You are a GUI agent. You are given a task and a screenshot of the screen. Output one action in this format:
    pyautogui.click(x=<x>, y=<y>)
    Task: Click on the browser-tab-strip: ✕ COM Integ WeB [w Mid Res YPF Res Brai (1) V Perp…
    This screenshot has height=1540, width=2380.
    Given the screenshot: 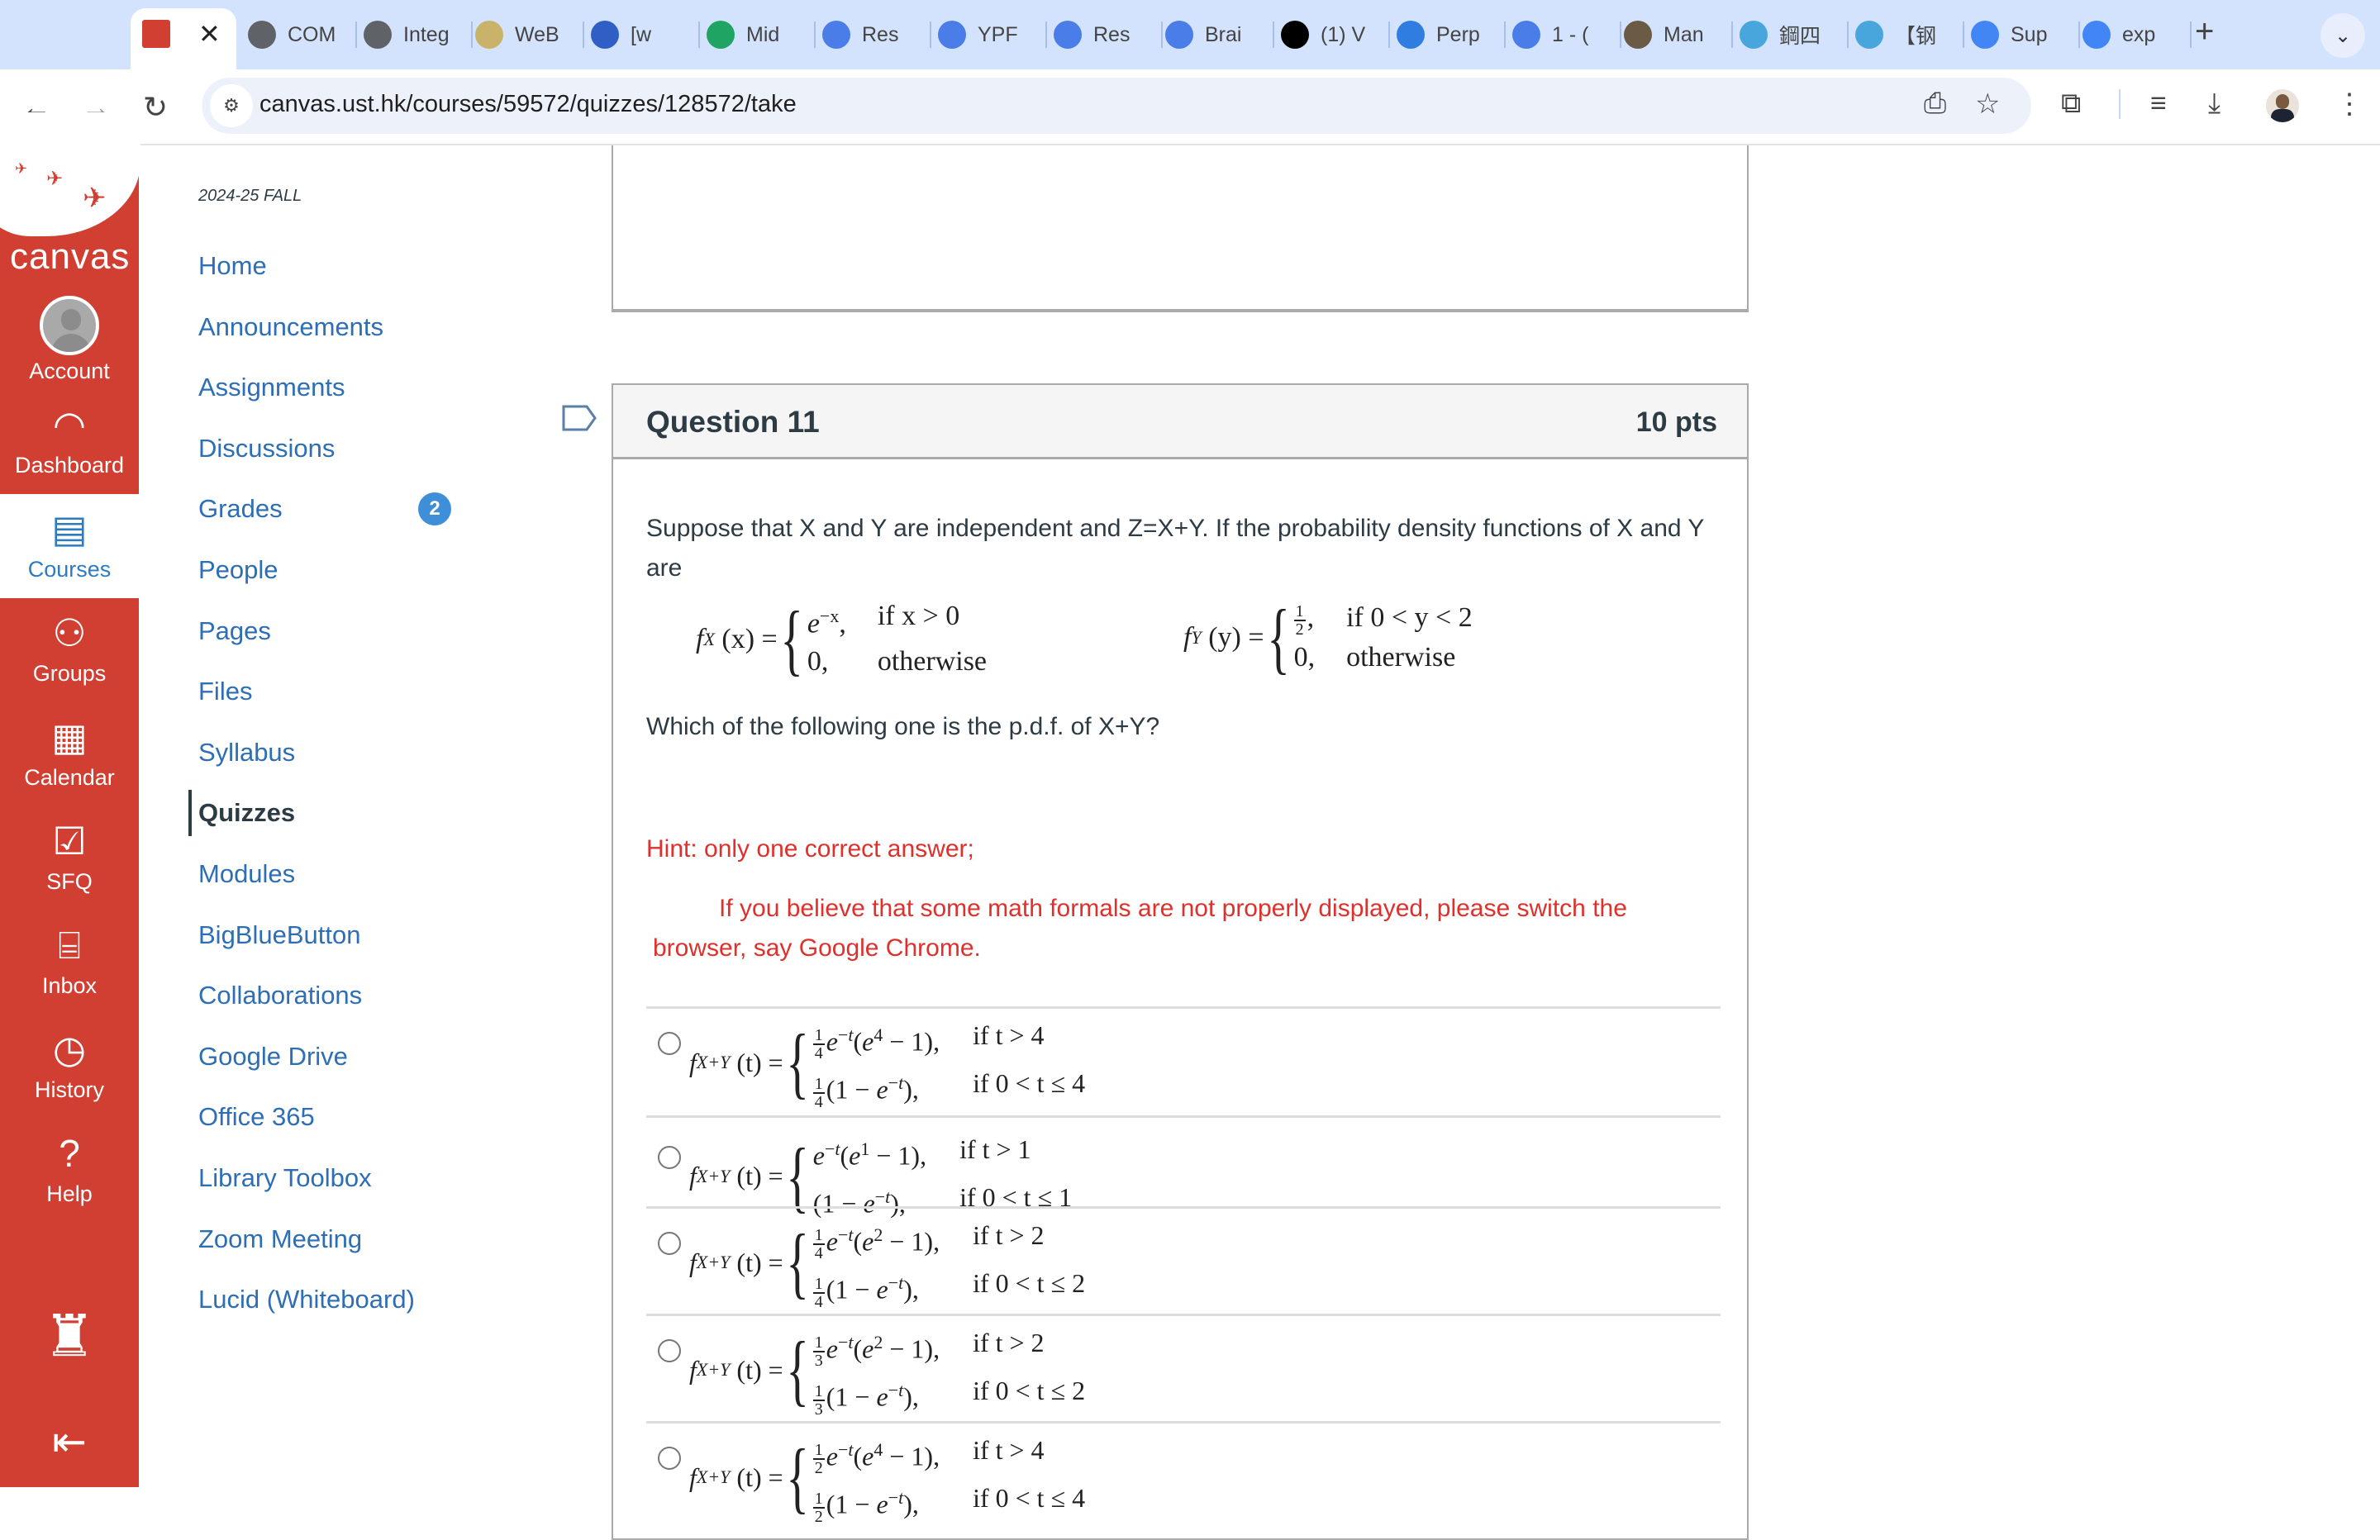 What is the action you would take?
    pyautogui.click(x=1190, y=34)
    